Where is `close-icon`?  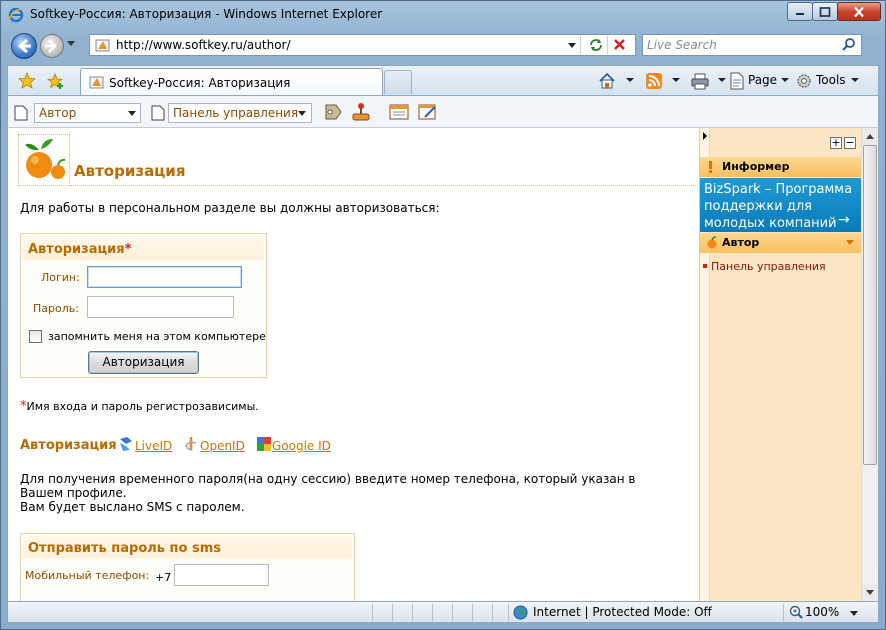
close-icon is located at coordinates (859, 11).